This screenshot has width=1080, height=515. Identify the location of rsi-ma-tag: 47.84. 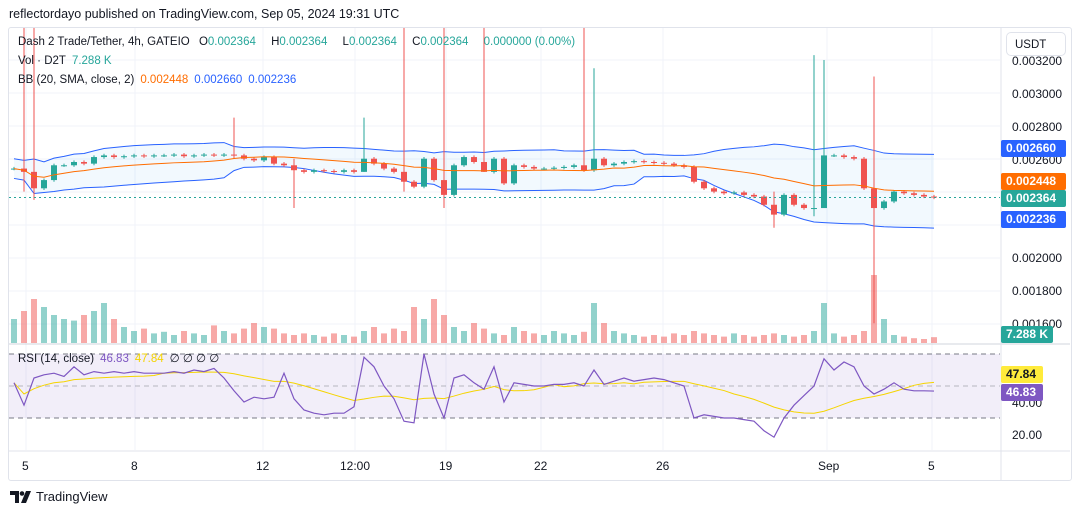
(1022, 374).